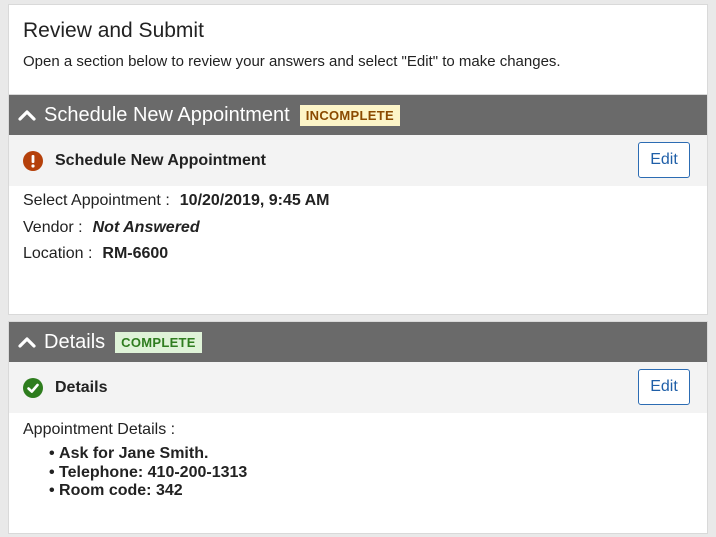  I want to click on section-title: Details, so click(75, 341).